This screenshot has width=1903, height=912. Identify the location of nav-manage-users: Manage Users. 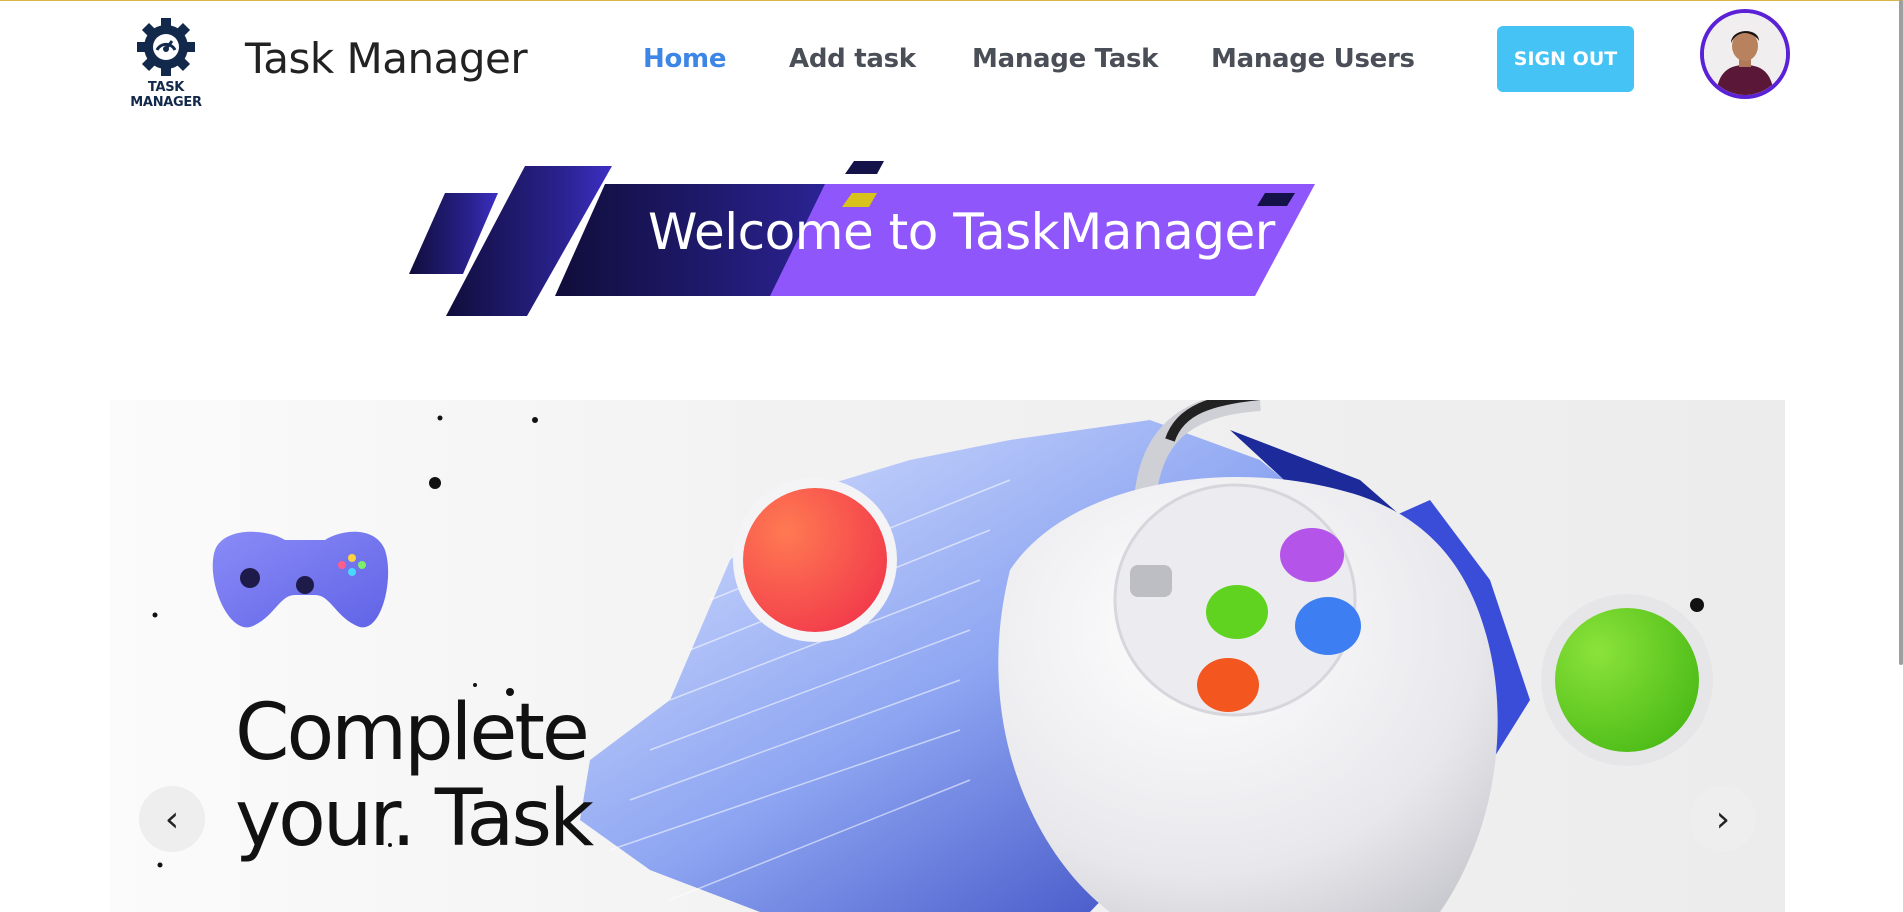
(1313, 59).